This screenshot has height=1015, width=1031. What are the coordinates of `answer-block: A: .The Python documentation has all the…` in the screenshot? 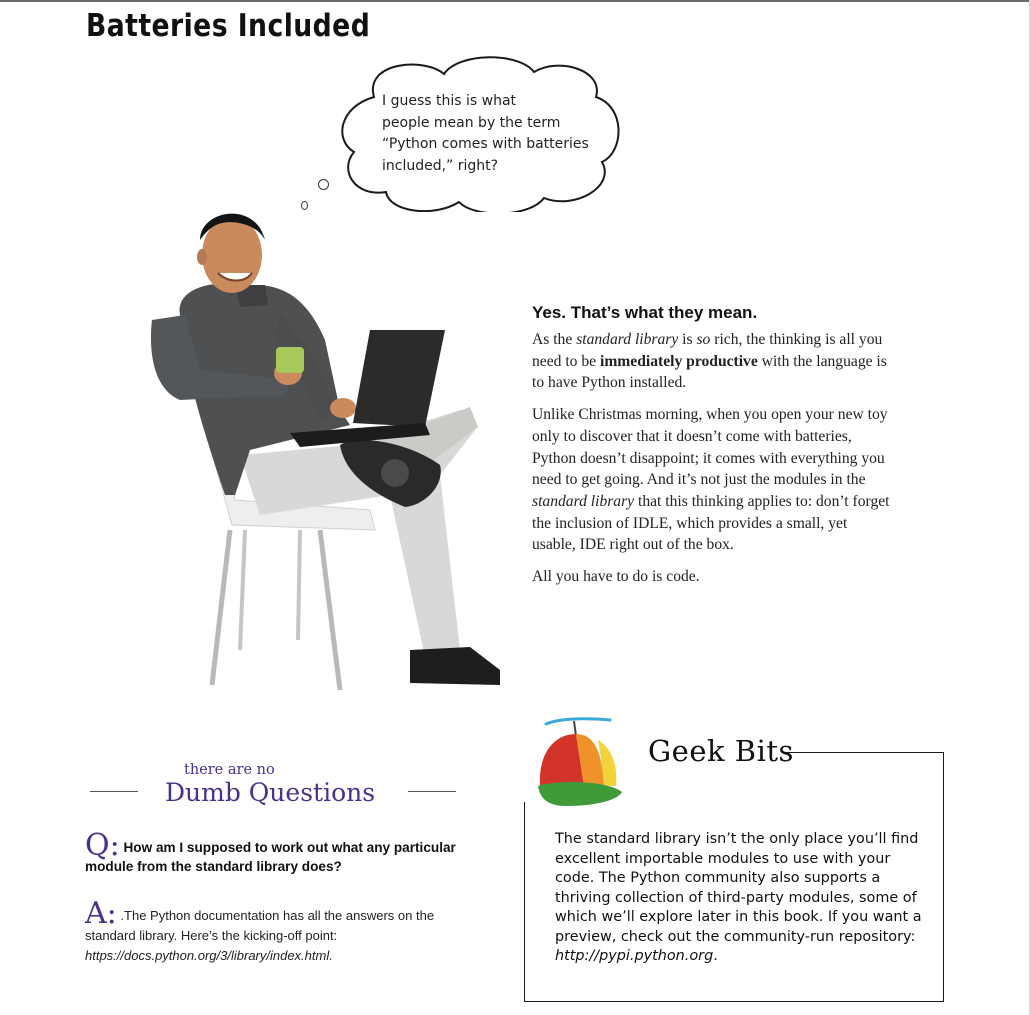 It's located at (272, 932).